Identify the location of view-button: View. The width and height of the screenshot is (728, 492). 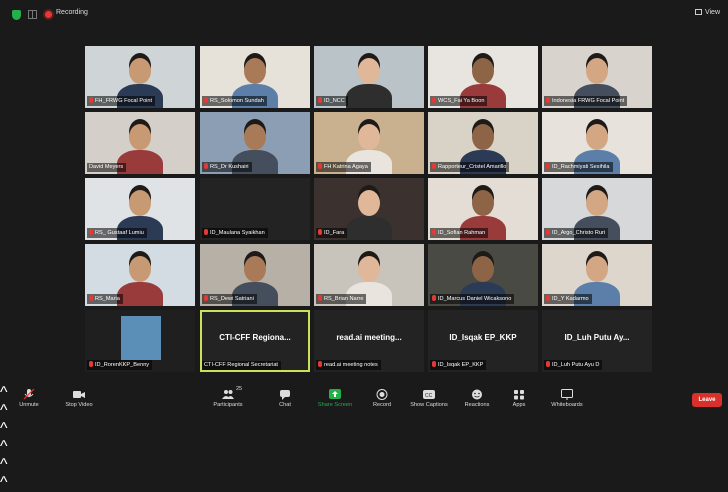
(707, 12).